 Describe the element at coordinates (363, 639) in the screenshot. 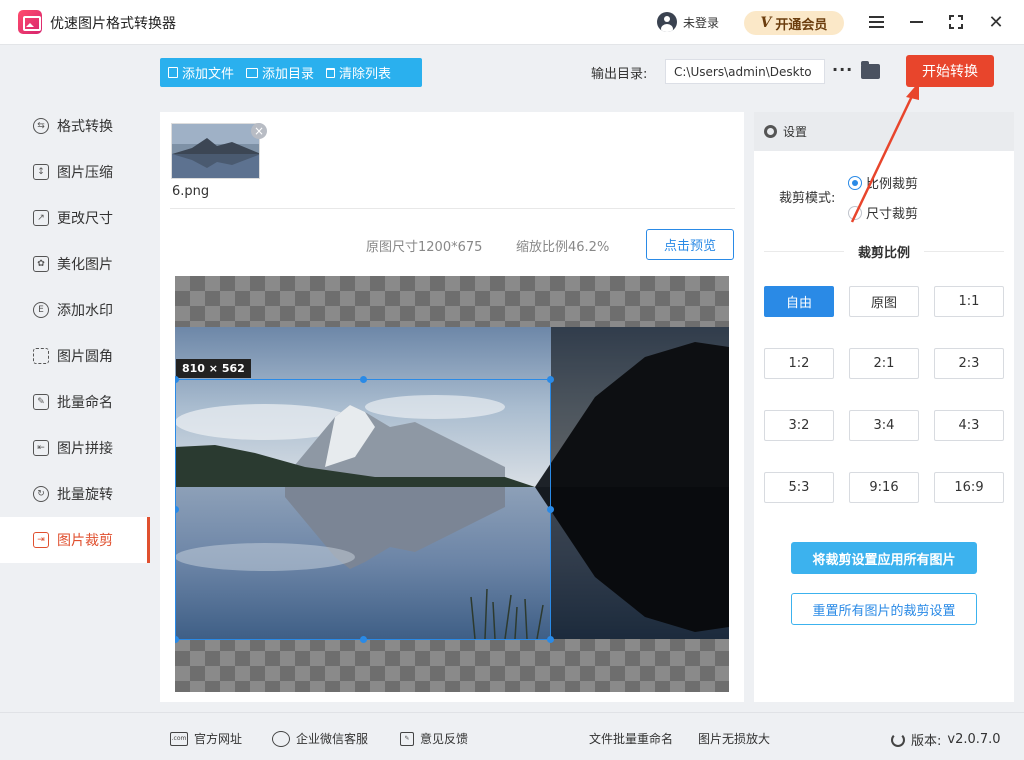

I see `crop-handle-bottom` at that location.